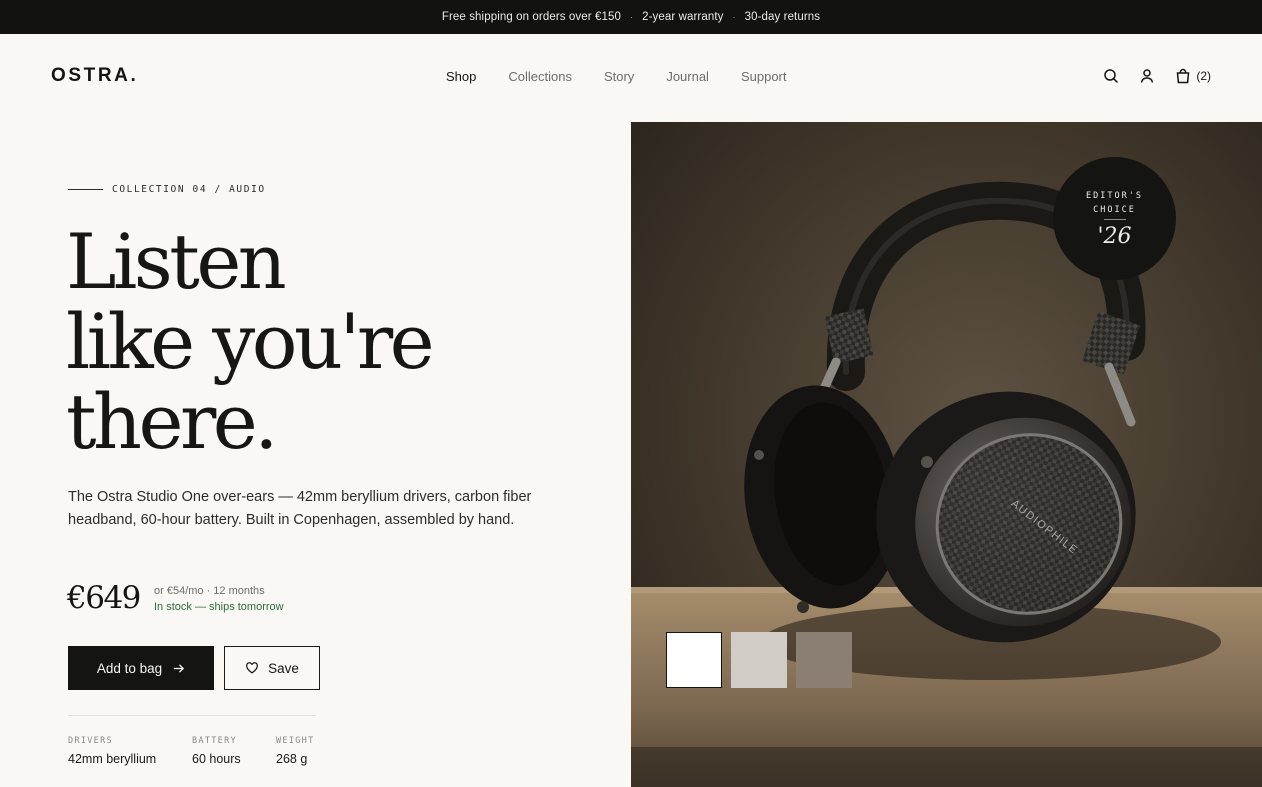 Image resolution: width=1262 pixels, height=787 pixels. I want to click on spec-weight: WEIGHT 268 g, so click(295, 751).